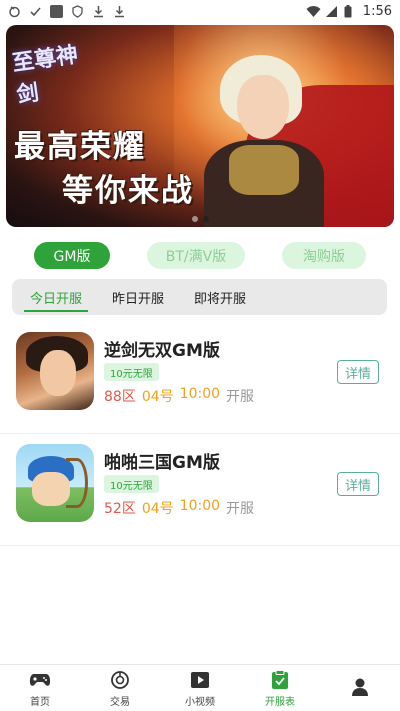 The image size is (400, 711). Describe the element at coordinates (128, 191) in the screenshot. I see `banner-slogan-line2: 等你来战` at that location.